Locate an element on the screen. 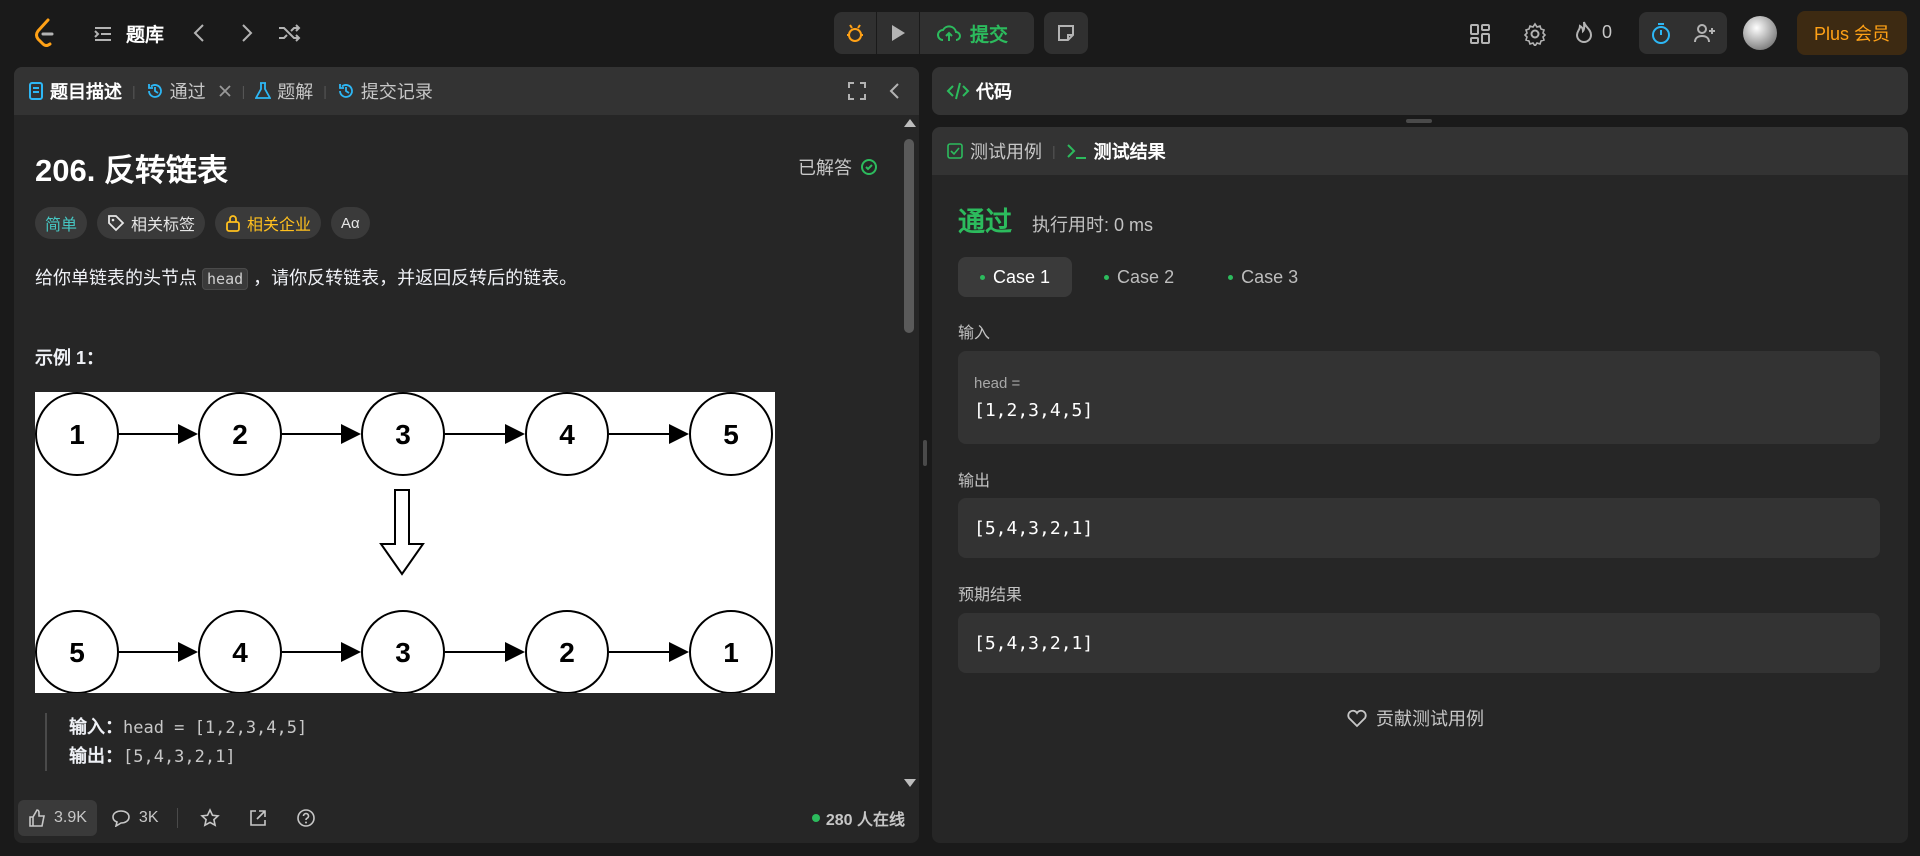  timer-button is located at coordinates (1661, 33).